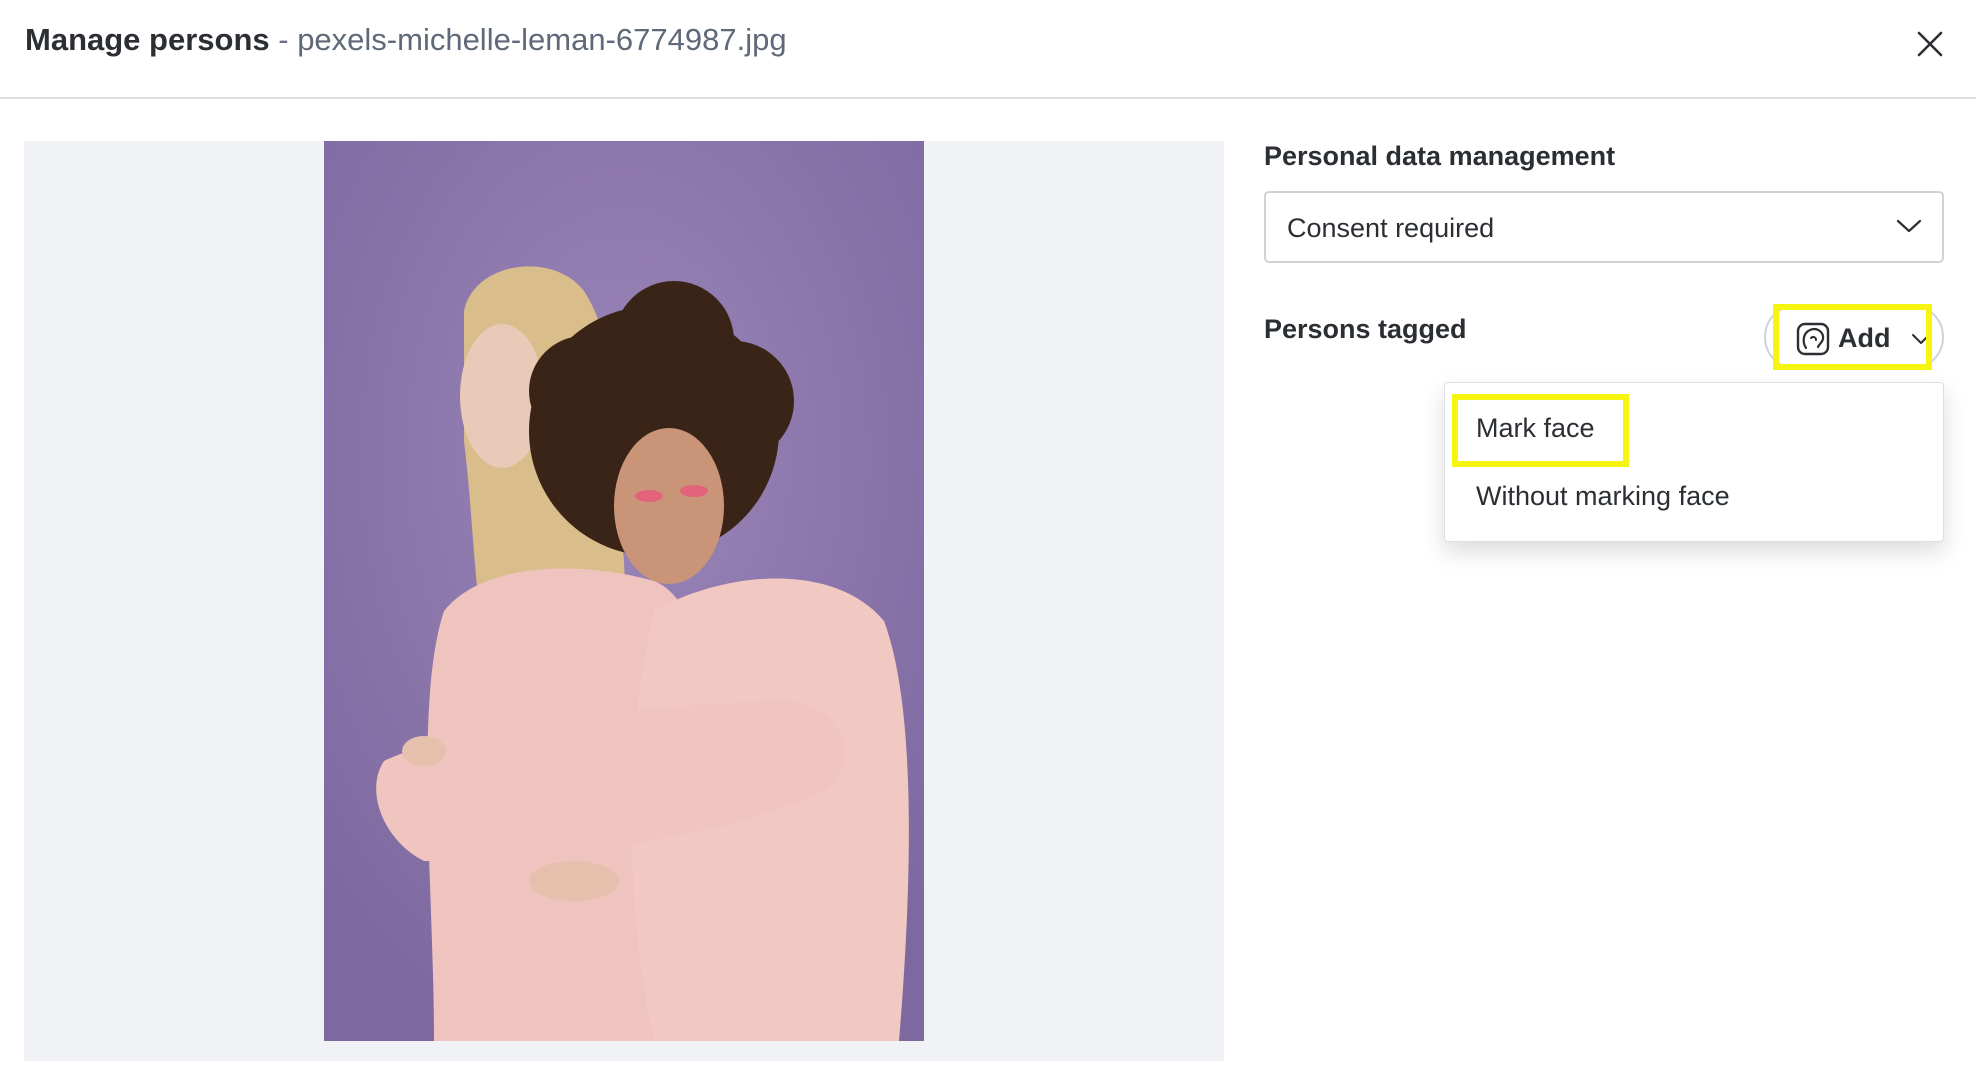 This screenshot has width=1976, height=1086. I want to click on add-button-label: Add, so click(1864, 338).